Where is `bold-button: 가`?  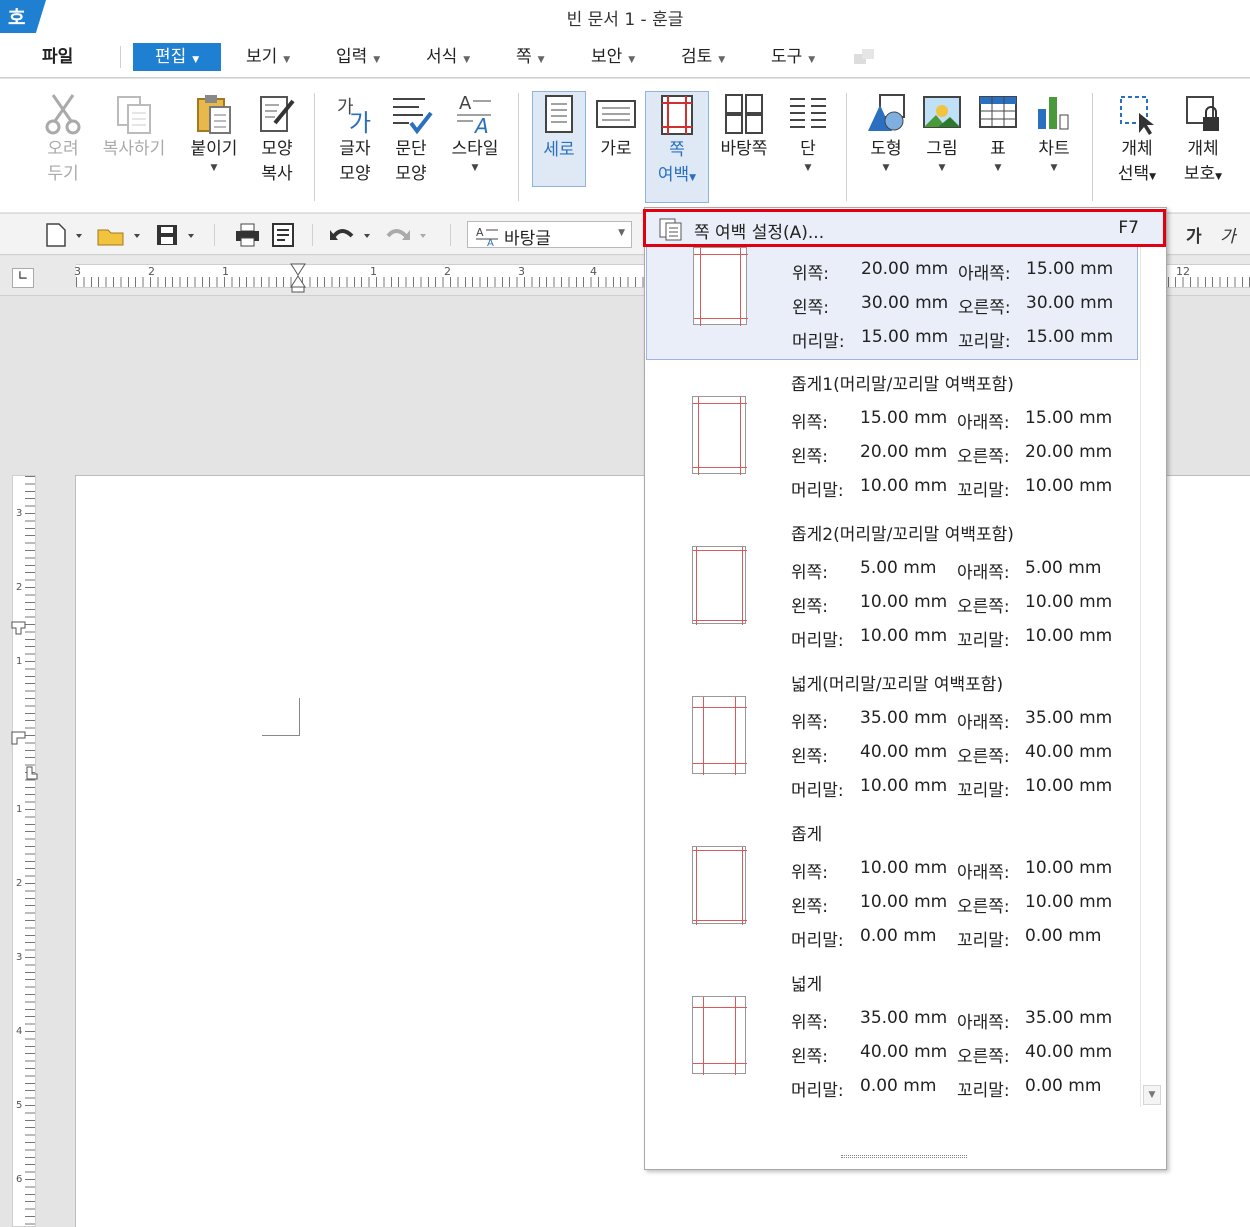 bold-button: 가 is located at coordinates (1194, 234).